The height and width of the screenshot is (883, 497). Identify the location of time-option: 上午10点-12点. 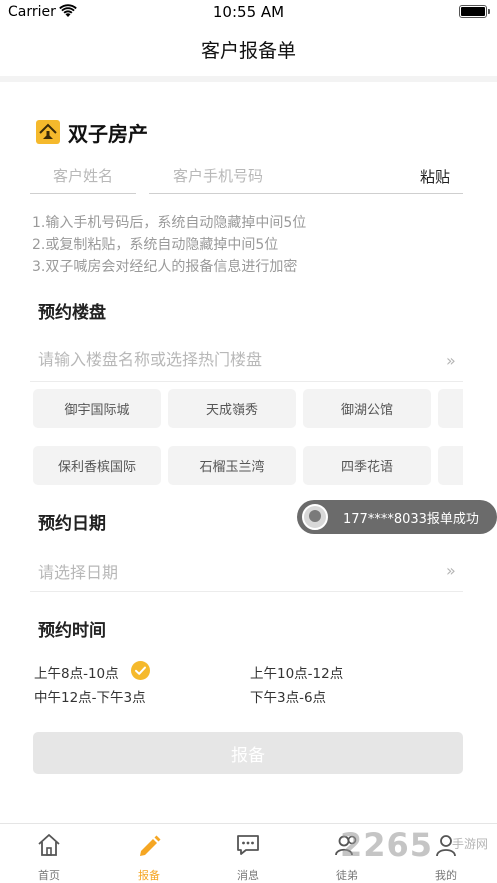
(296, 672).